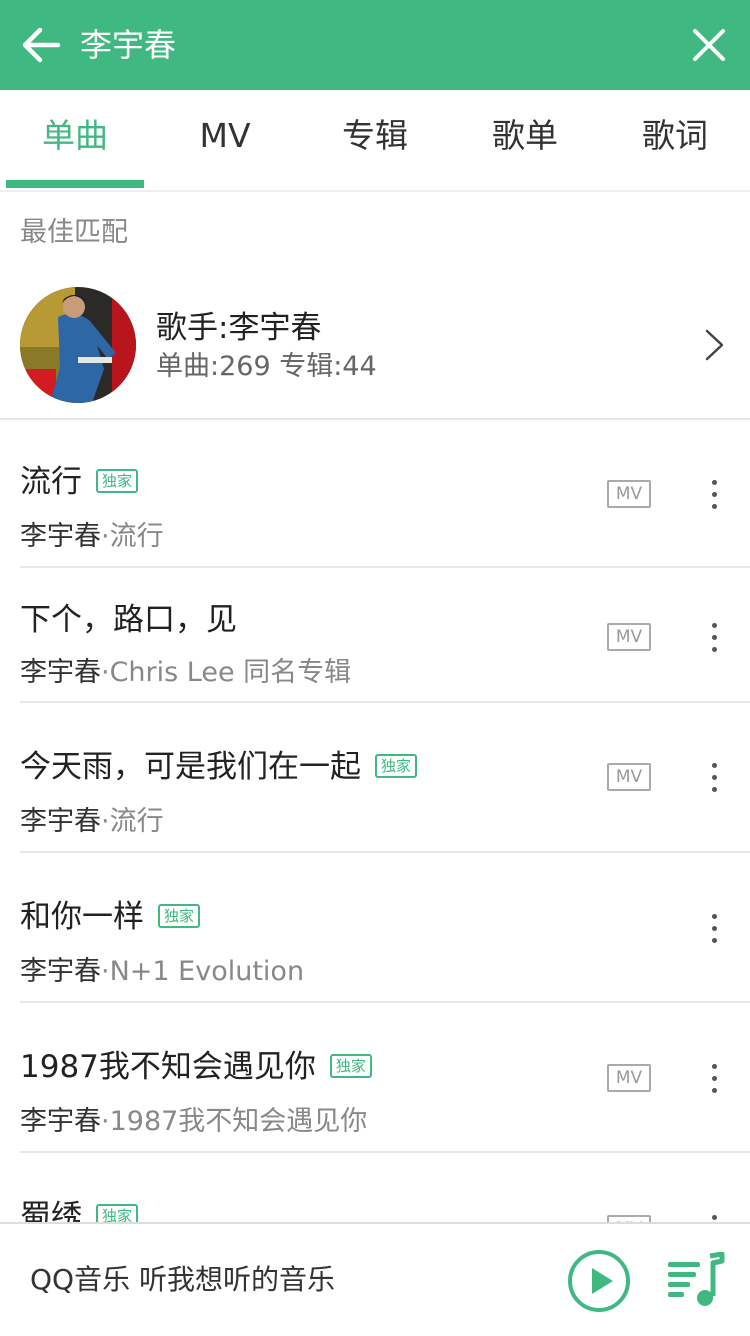 This screenshot has width=750, height=1336. What do you see at coordinates (74, 232) in the screenshot?
I see `best-match-label: 最佳匹配` at bounding box center [74, 232].